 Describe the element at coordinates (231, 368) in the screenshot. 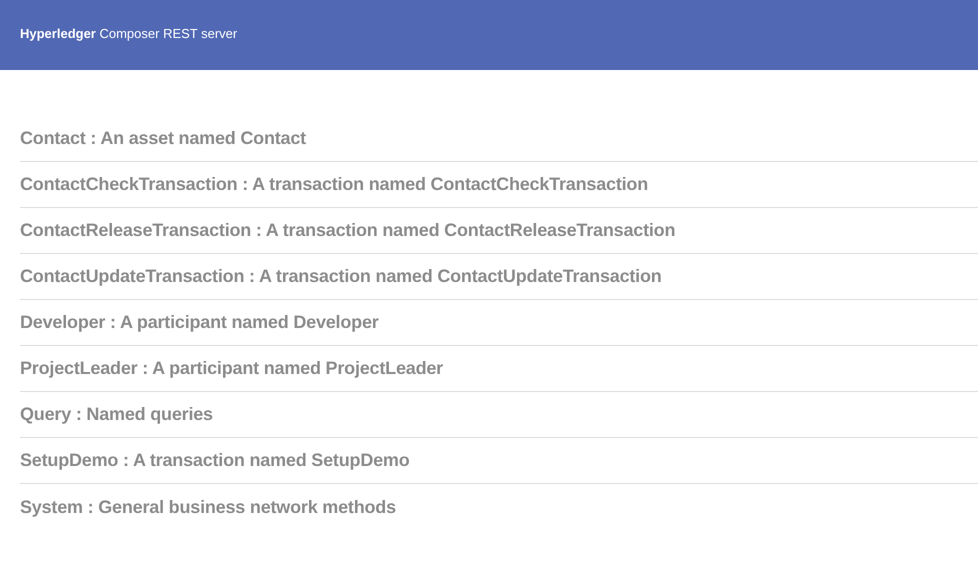

I see `resource-link: ProjectLeader : A participant named ProjectLeader` at that location.